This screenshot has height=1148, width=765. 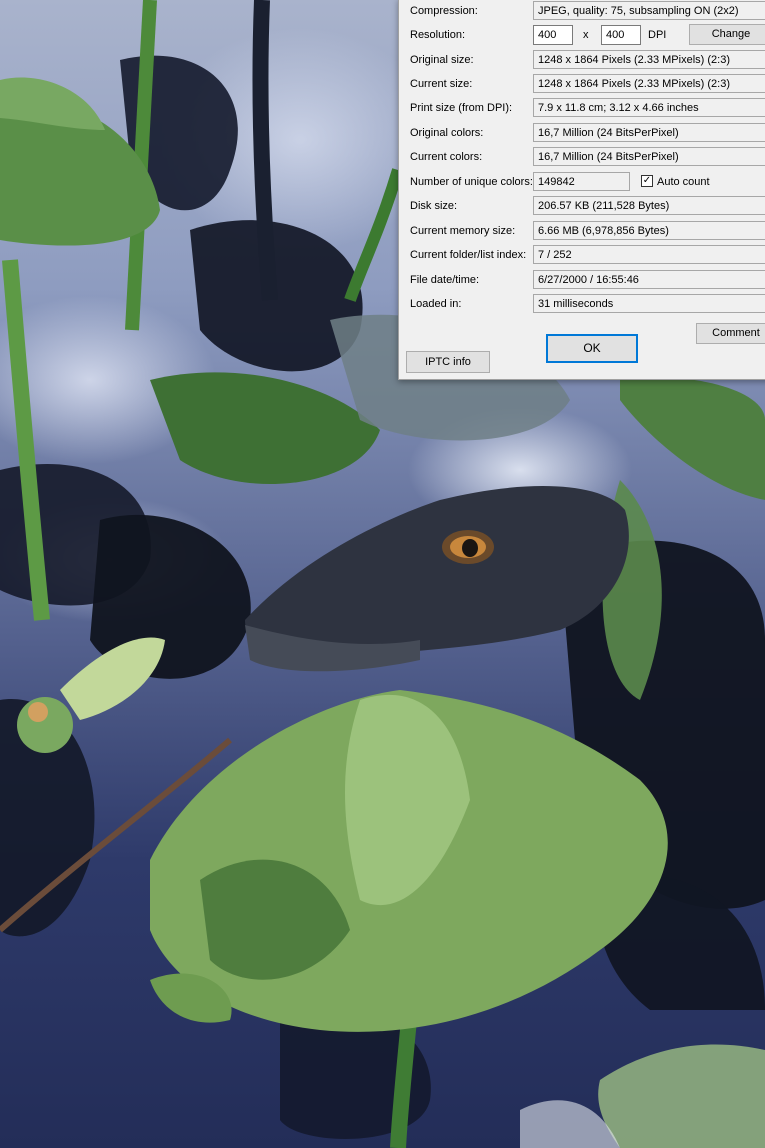 I want to click on auto-count-label: Auto count, so click(x=683, y=182).